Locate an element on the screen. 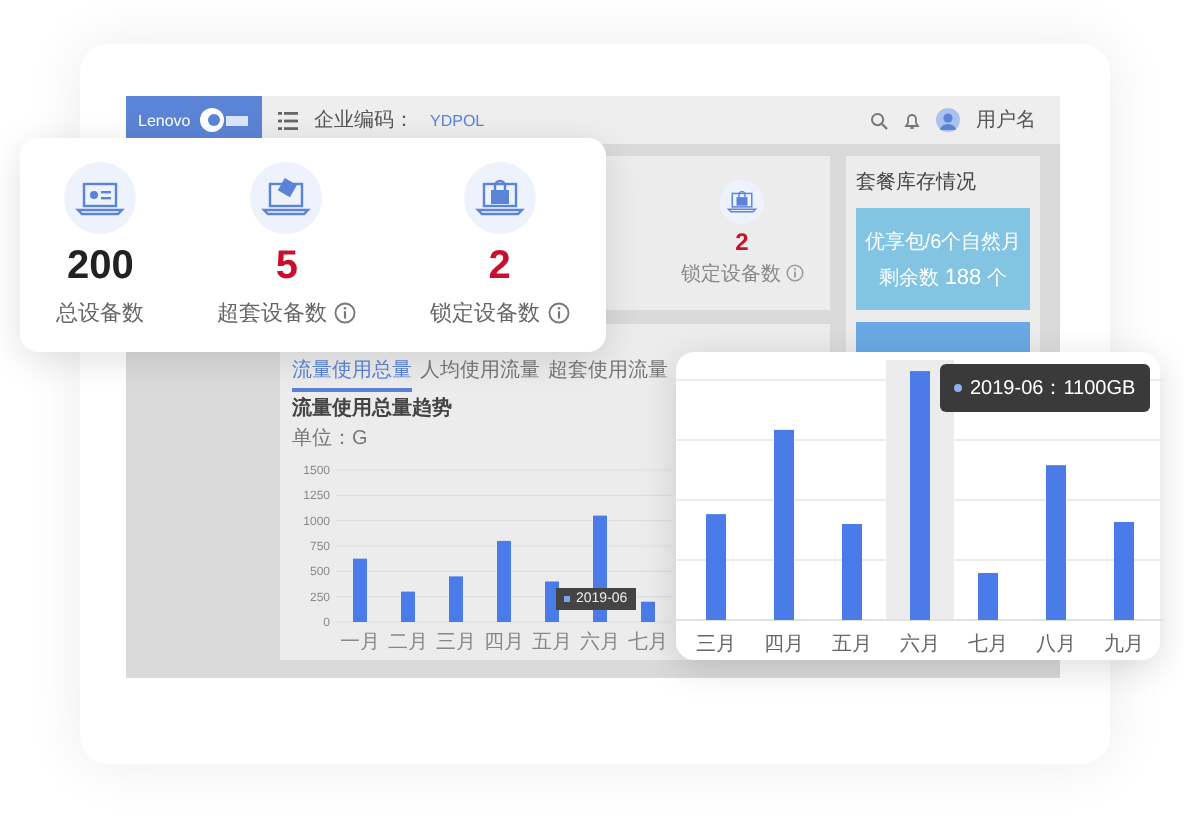 This screenshot has width=1184, height=816. tab: 人均使用流量 is located at coordinates (480, 372).